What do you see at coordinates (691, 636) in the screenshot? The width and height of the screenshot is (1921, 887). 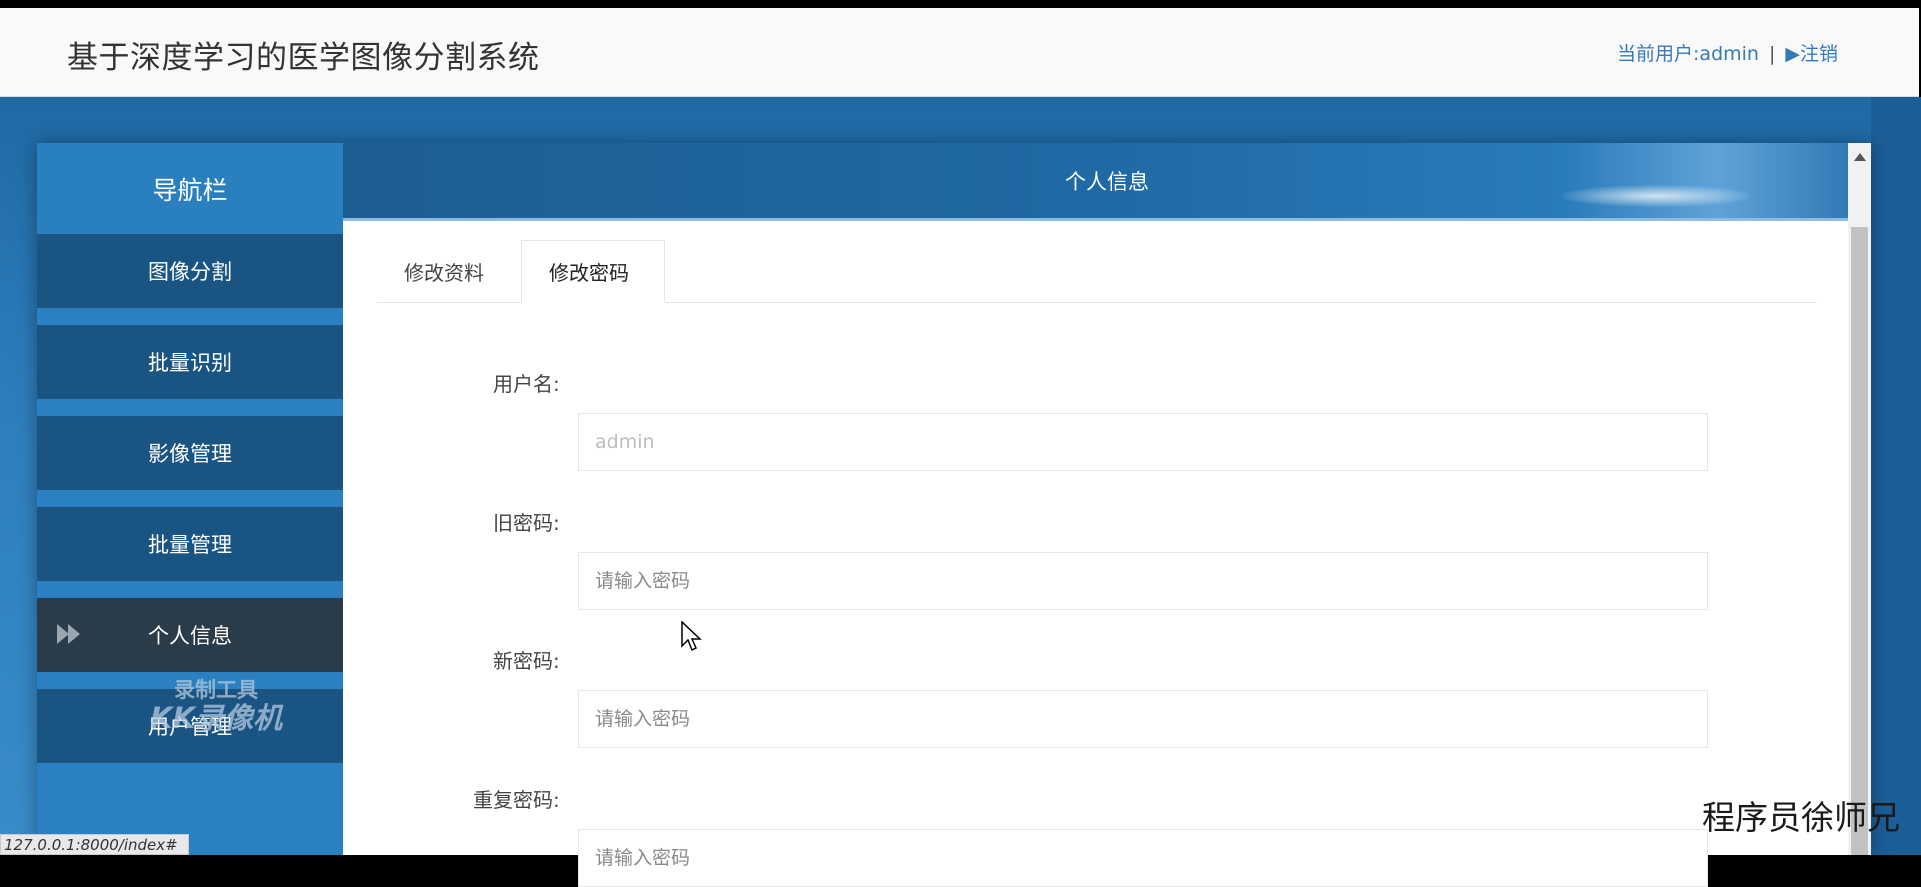 I see `mouse-cursor-icon` at bounding box center [691, 636].